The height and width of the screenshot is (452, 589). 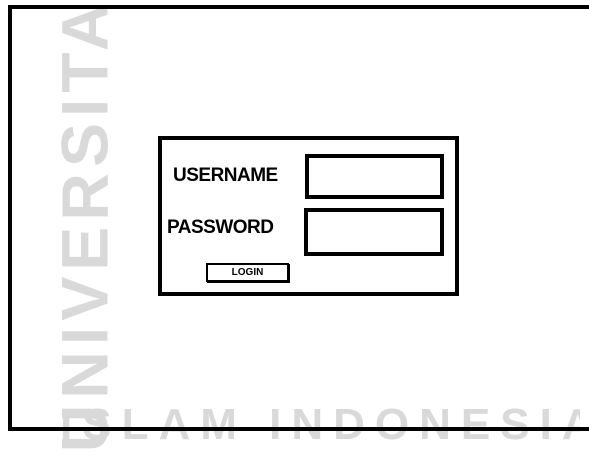 I want to click on login-button: LOGIN, so click(x=247, y=272).